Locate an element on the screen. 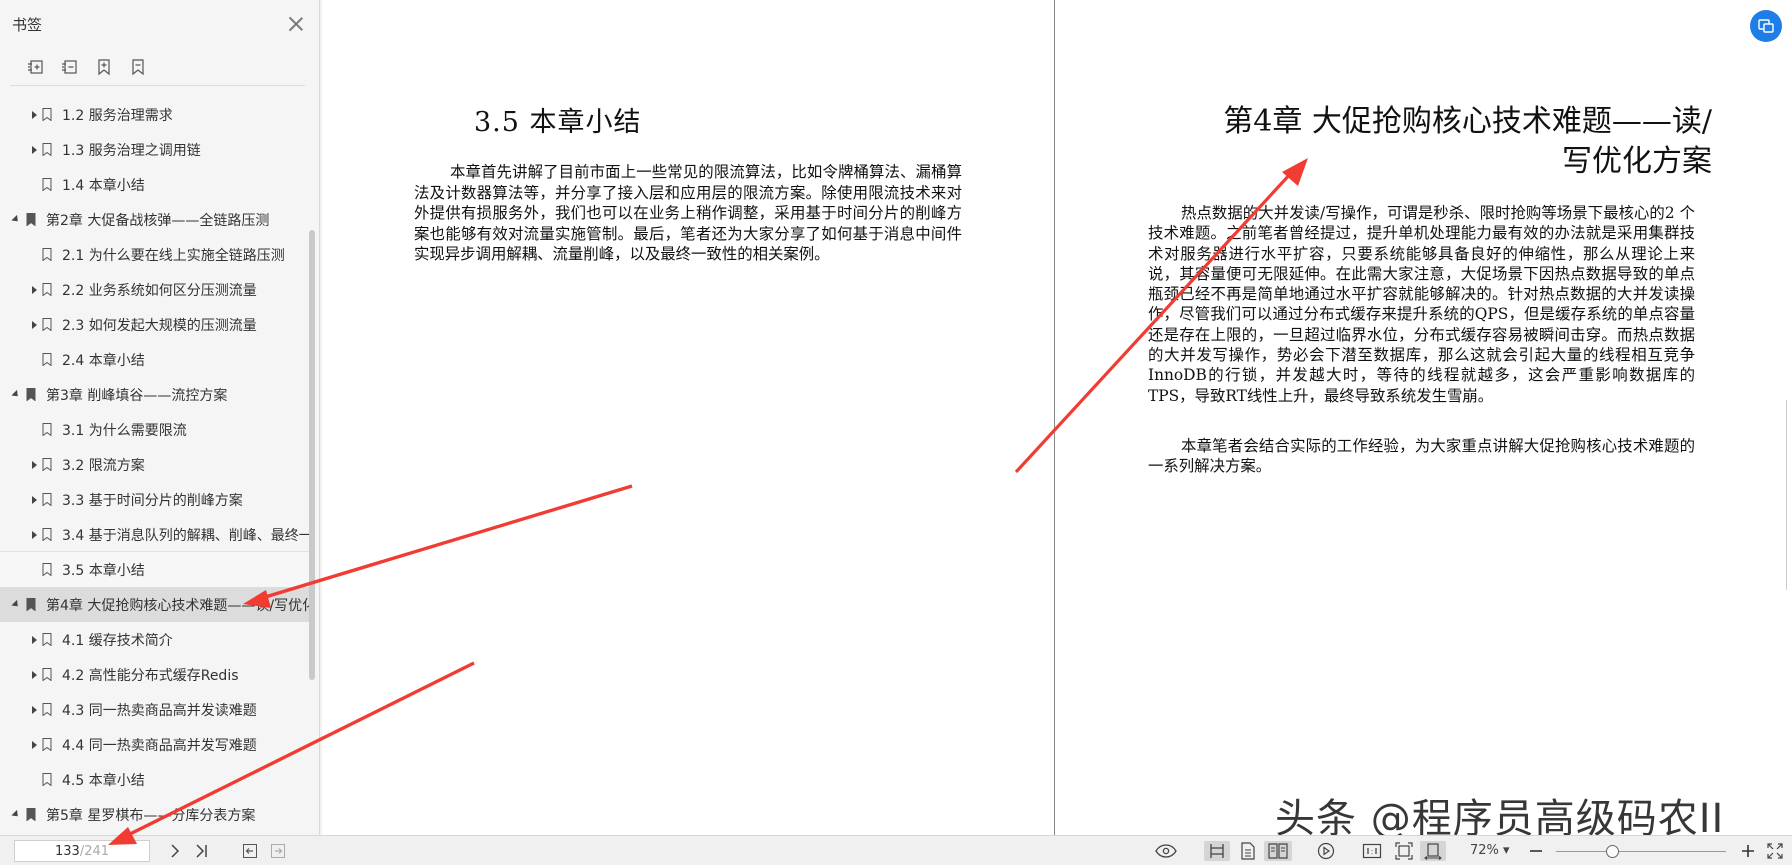 Image resolution: width=1792 pixels, height=865 pixels. bookmark-item: 3.4 基于消息队列的解耦、削峰、最终一致性 is located at coordinates (155, 534).